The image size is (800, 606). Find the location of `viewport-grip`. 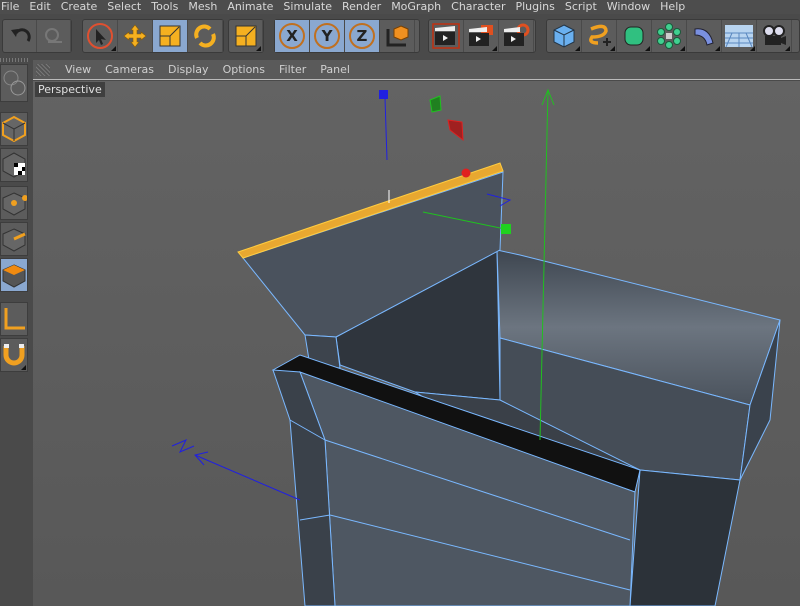

viewport-grip is located at coordinates (43, 69).